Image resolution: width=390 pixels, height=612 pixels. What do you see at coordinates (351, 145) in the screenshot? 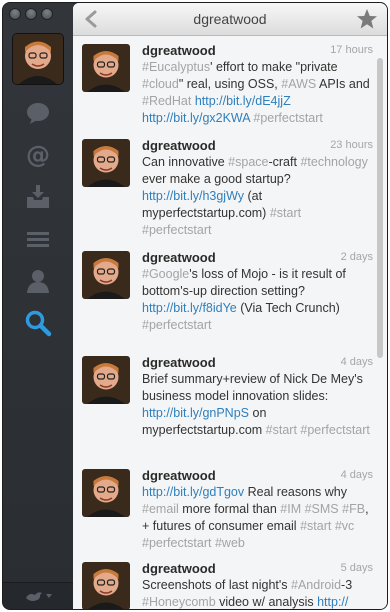
I see `tweet-timestamp: 23 hours` at bounding box center [351, 145].